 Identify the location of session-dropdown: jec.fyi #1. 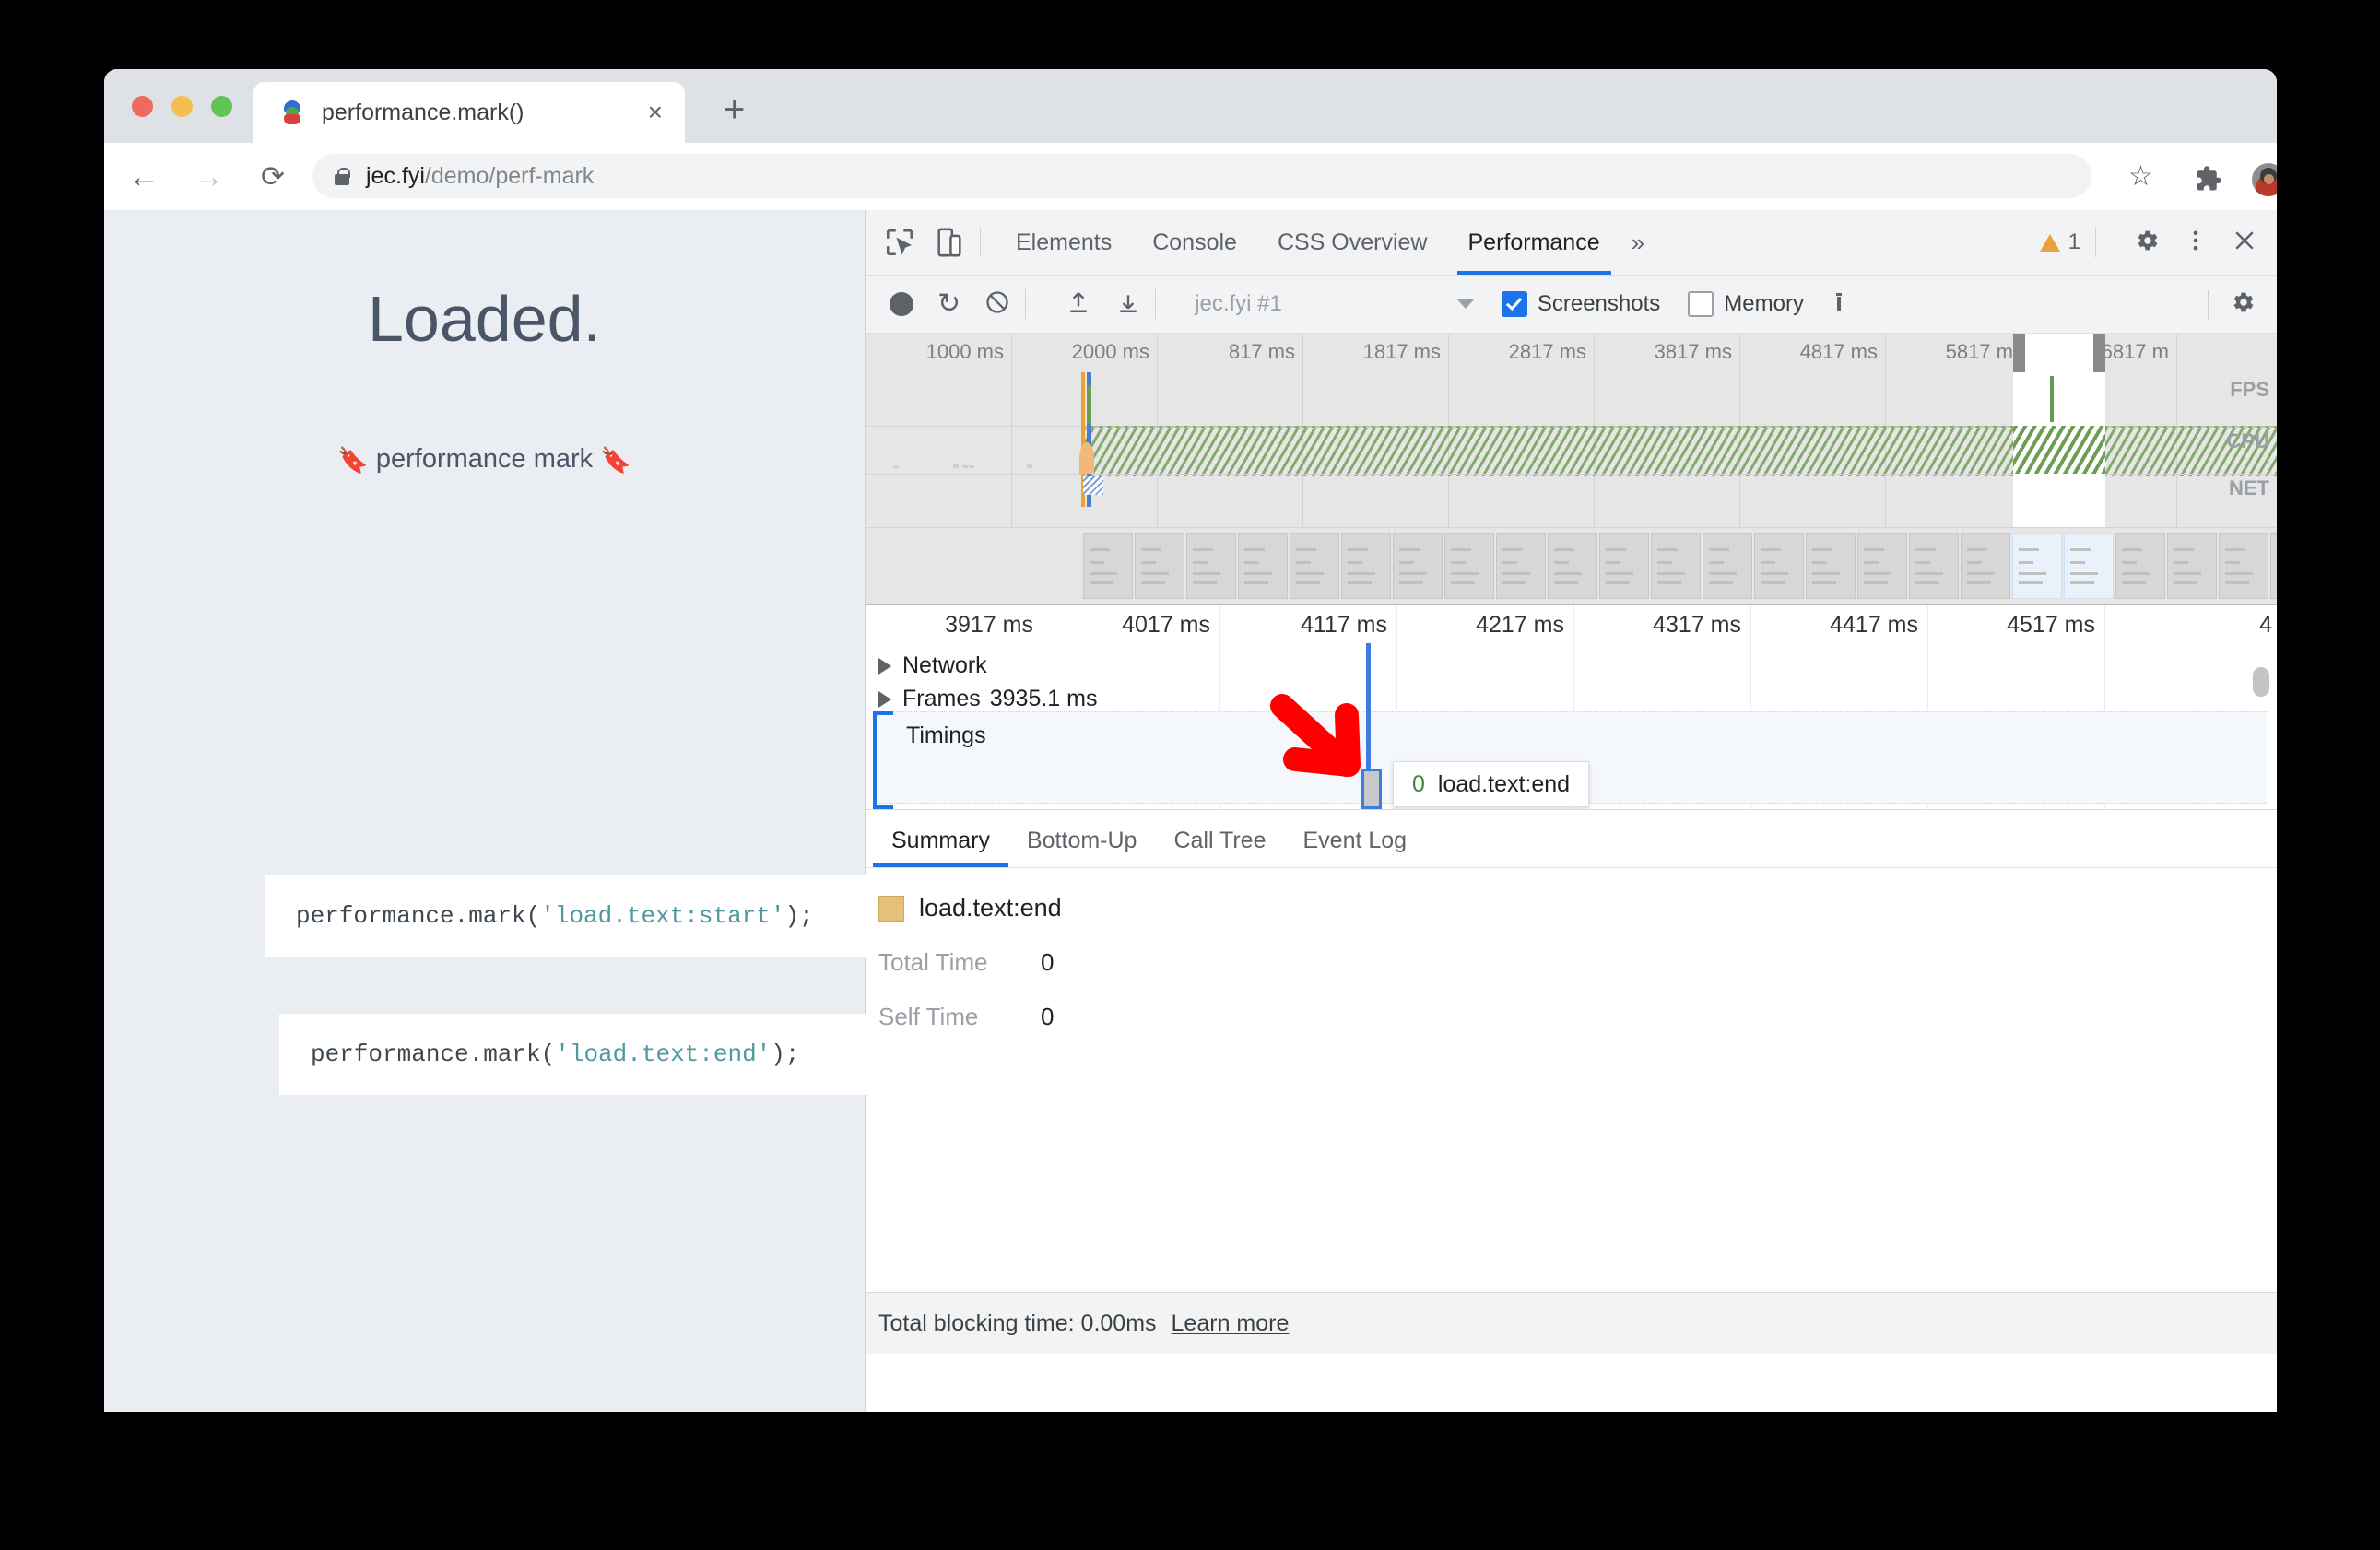
(1334, 304).